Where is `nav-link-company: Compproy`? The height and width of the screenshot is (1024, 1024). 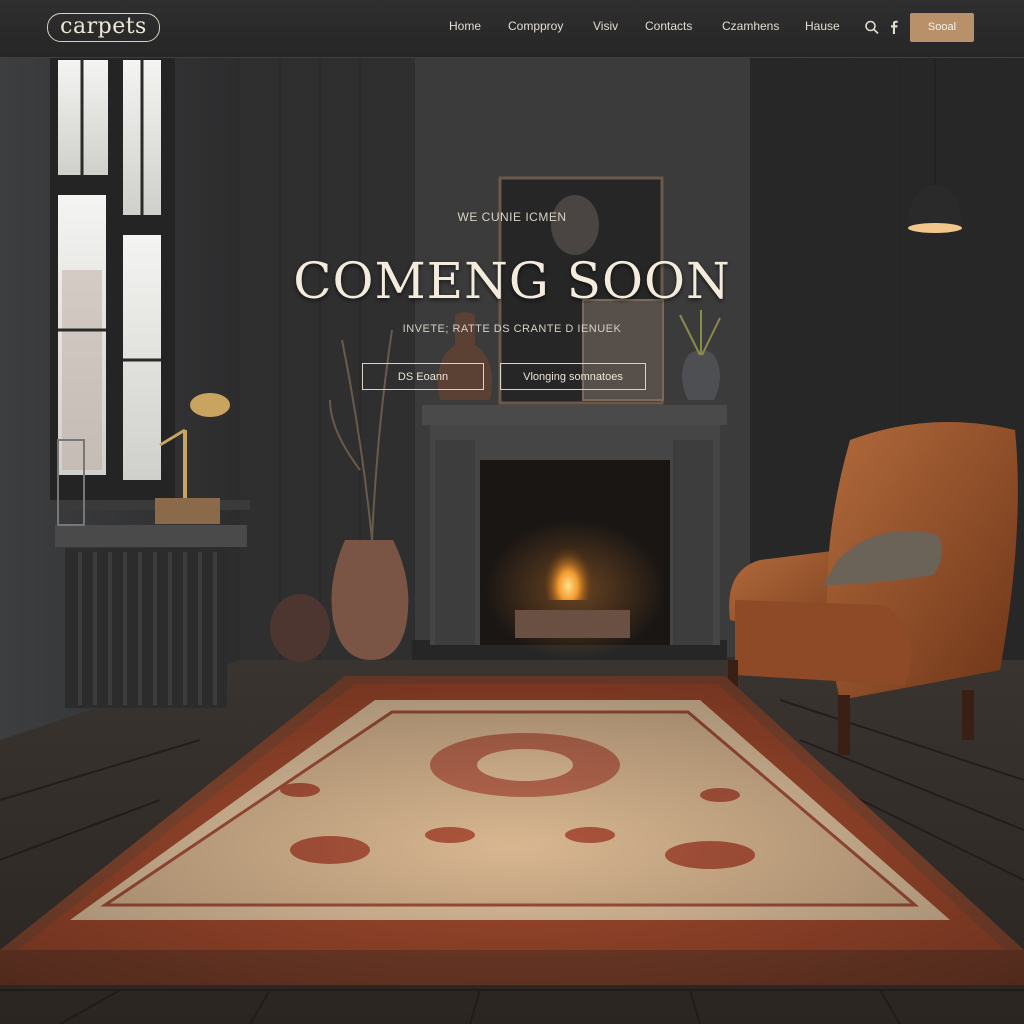
nav-link-company: Compproy is located at coordinates (535, 26).